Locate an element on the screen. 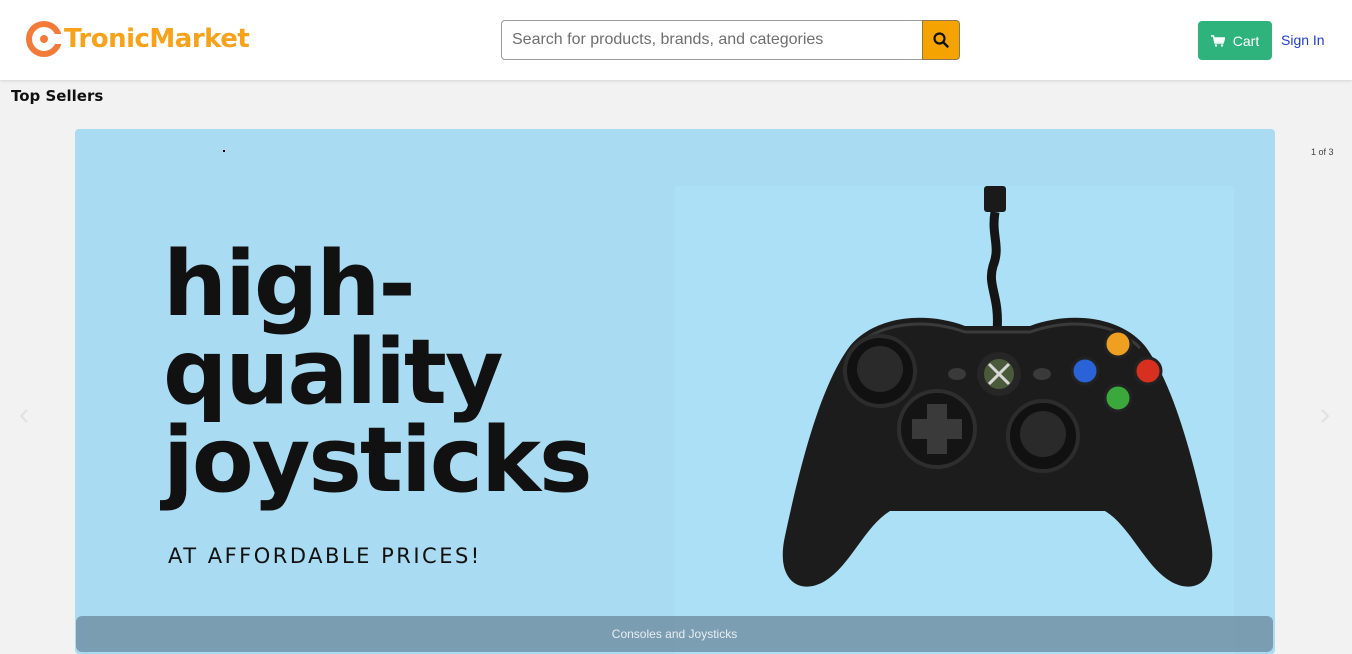 This screenshot has width=1352, height=654. sign-in-link: Sign In is located at coordinates (1303, 40).